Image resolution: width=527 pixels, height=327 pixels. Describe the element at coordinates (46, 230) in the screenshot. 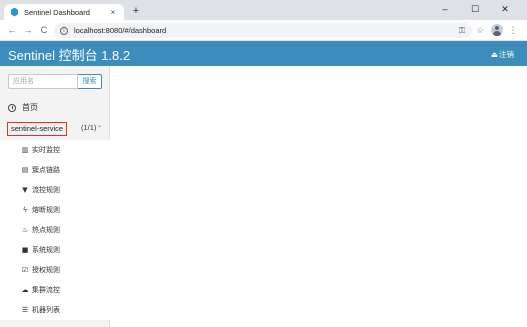

I see `menu-item-label: 热点规则` at that location.